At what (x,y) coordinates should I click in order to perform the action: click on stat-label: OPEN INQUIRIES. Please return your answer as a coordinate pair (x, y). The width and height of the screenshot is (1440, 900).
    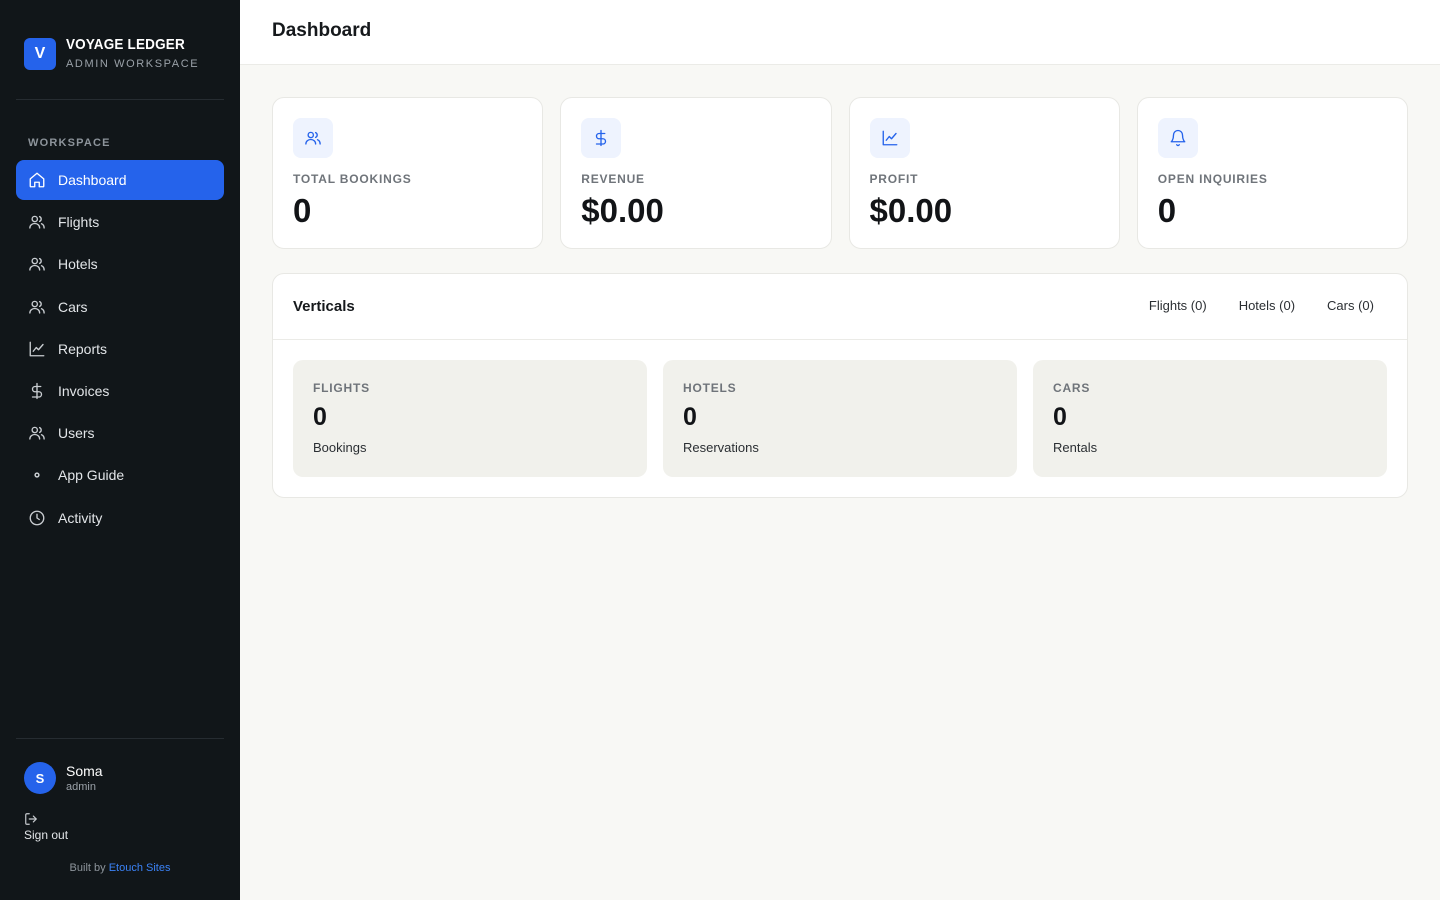
    Looking at the image, I should click on (1212, 179).